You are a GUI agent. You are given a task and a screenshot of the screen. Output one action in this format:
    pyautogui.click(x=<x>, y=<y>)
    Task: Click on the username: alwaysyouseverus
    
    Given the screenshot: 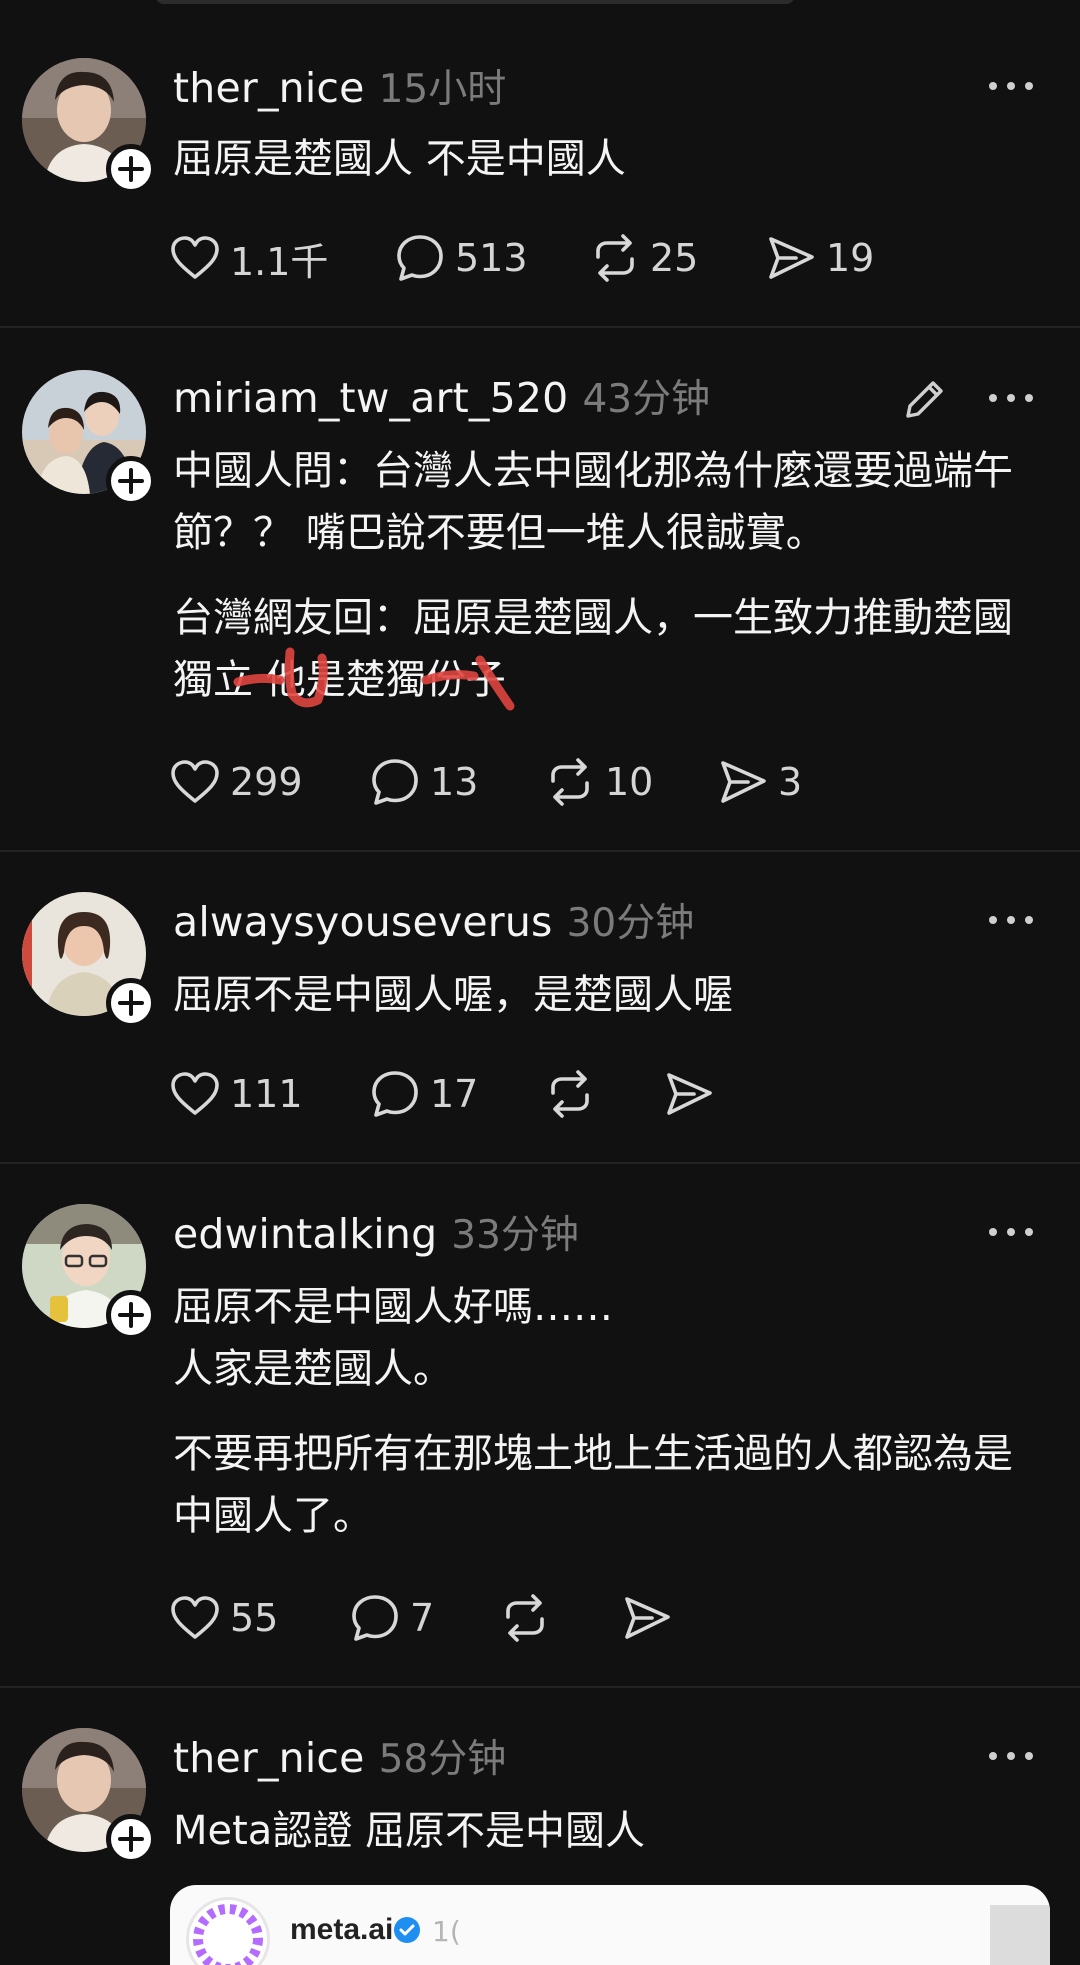 What is the action you would take?
    pyautogui.click(x=363, y=922)
    